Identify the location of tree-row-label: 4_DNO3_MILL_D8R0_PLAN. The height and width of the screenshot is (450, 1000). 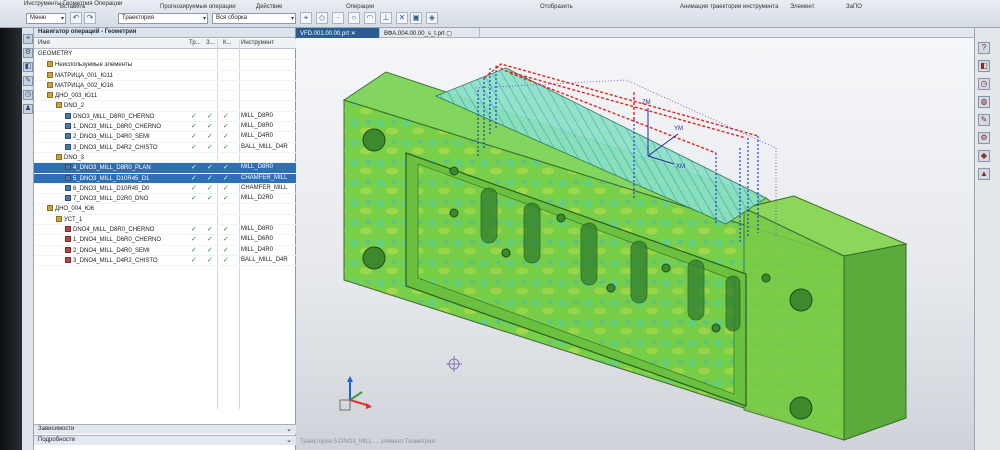
(112, 168).